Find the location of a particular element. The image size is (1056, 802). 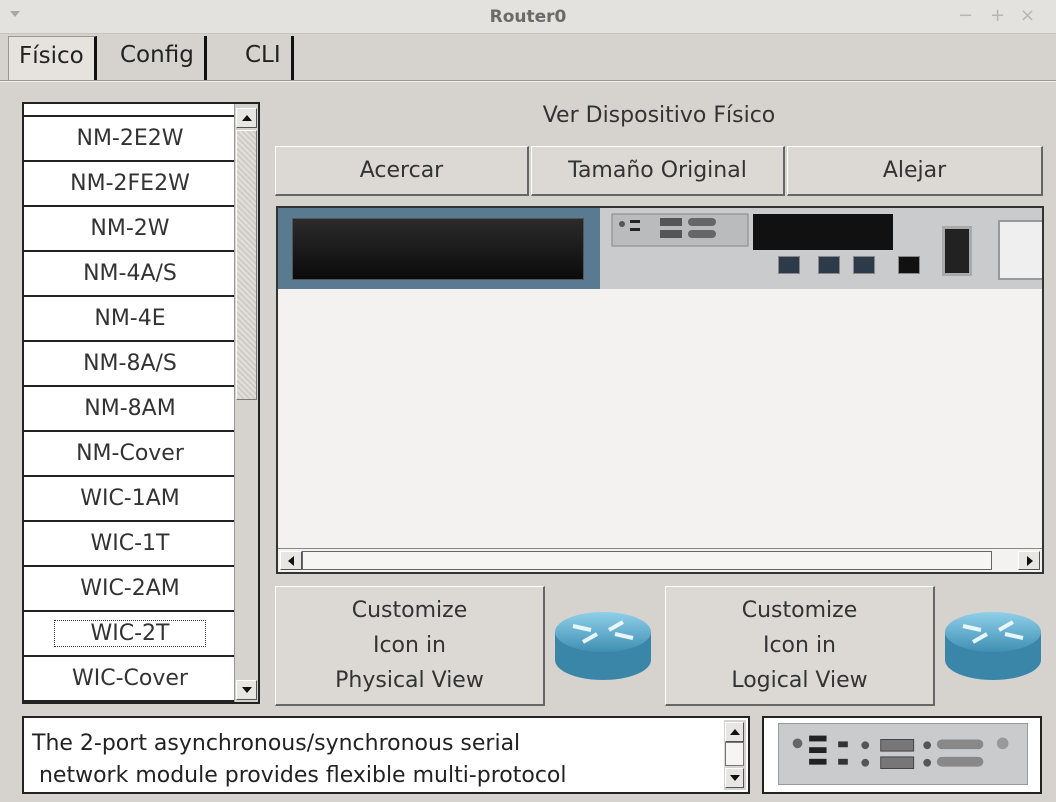

title-bar: Router0 − + × is located at coordinates (528, 17).